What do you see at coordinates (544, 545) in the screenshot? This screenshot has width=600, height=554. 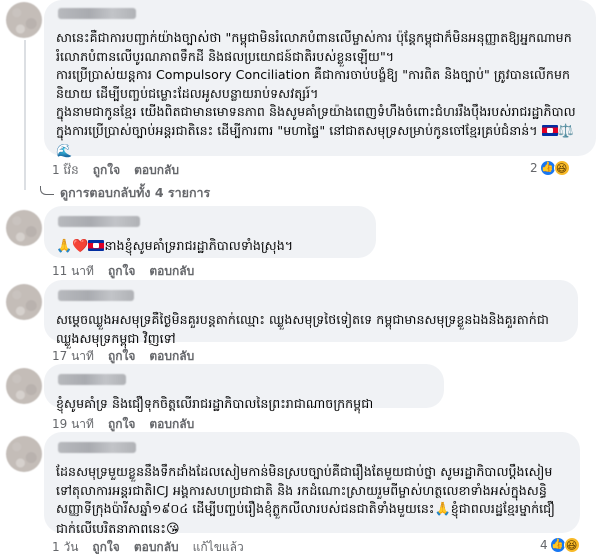 I see `reaction-count: 4` at bounding box center [544, 545].